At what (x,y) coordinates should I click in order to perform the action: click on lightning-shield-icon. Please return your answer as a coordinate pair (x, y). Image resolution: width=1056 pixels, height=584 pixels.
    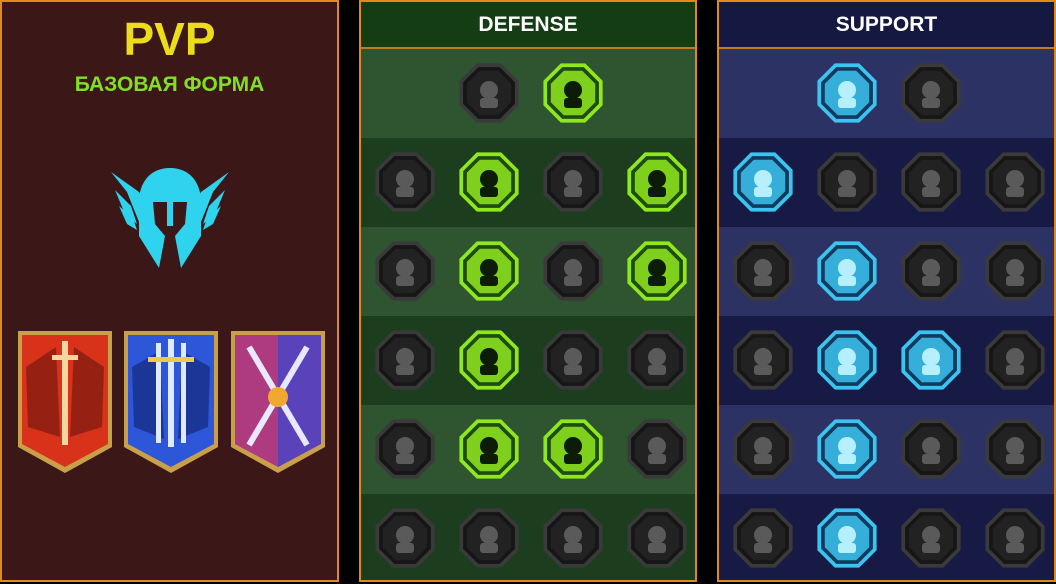
    Looking at the image, I should click on (847, 271).